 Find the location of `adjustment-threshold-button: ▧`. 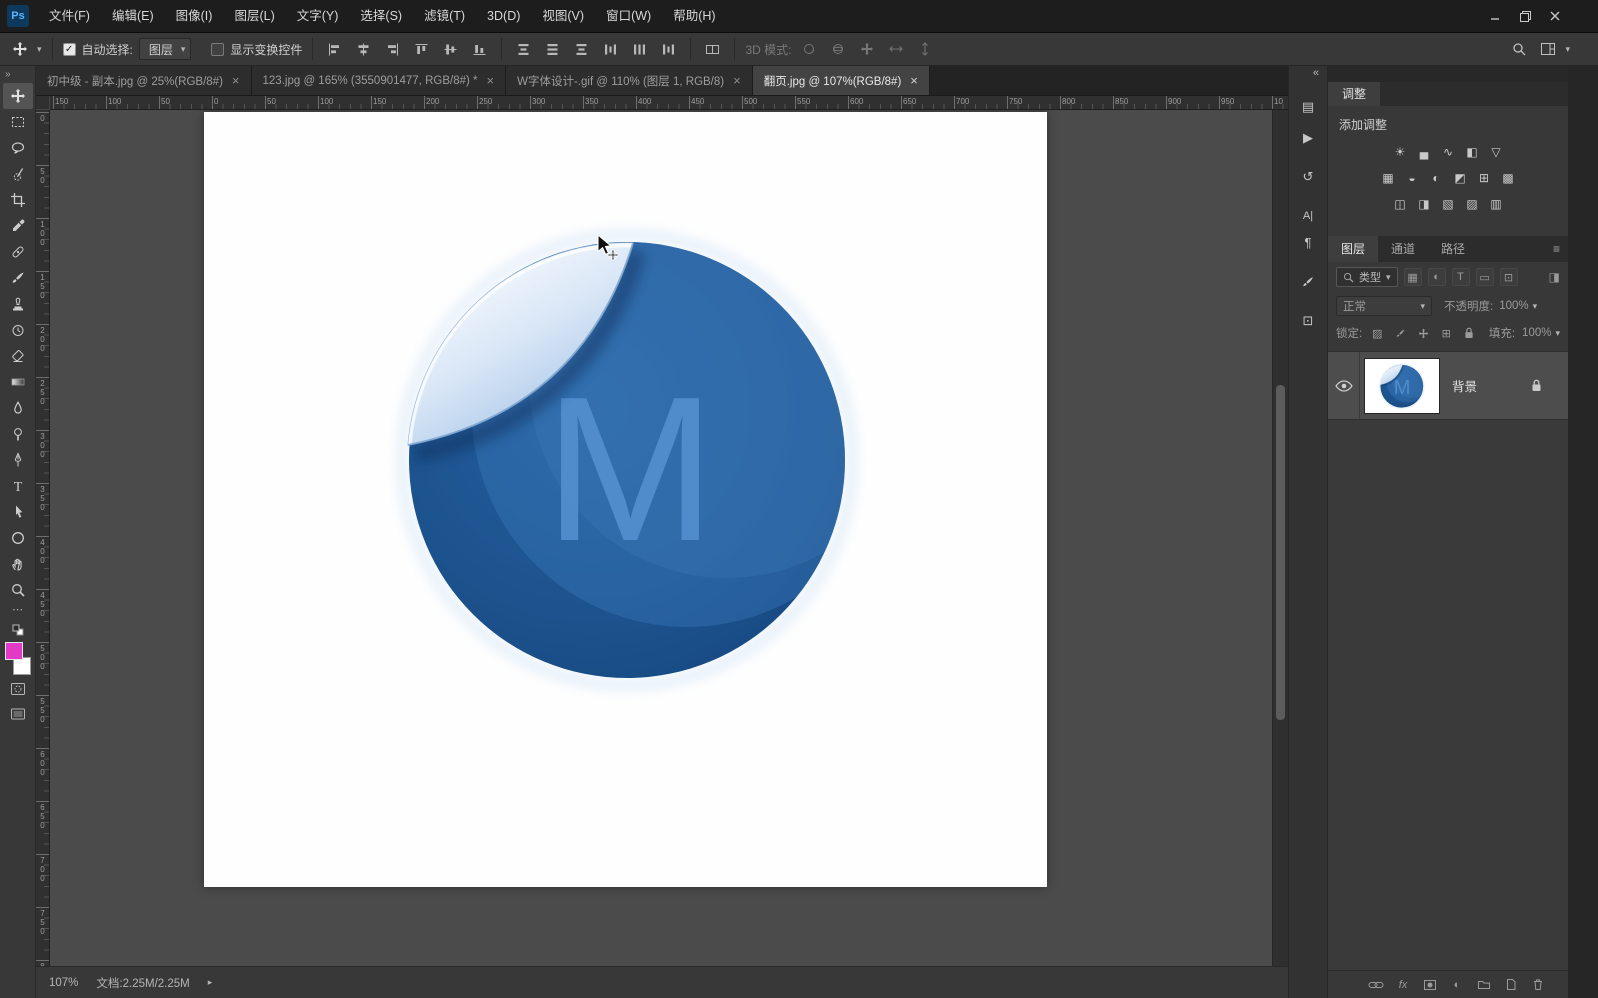

adjustment-threshold-button: ▧ is located at coordinates (1448, 204).